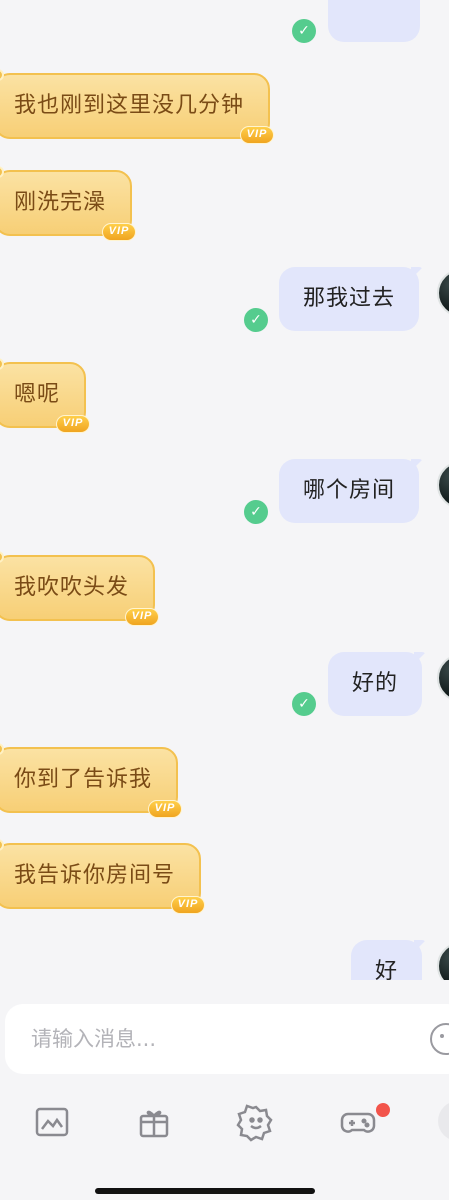  I want to click on message-bubble-sent: 哪个房间, so click(349, 491).